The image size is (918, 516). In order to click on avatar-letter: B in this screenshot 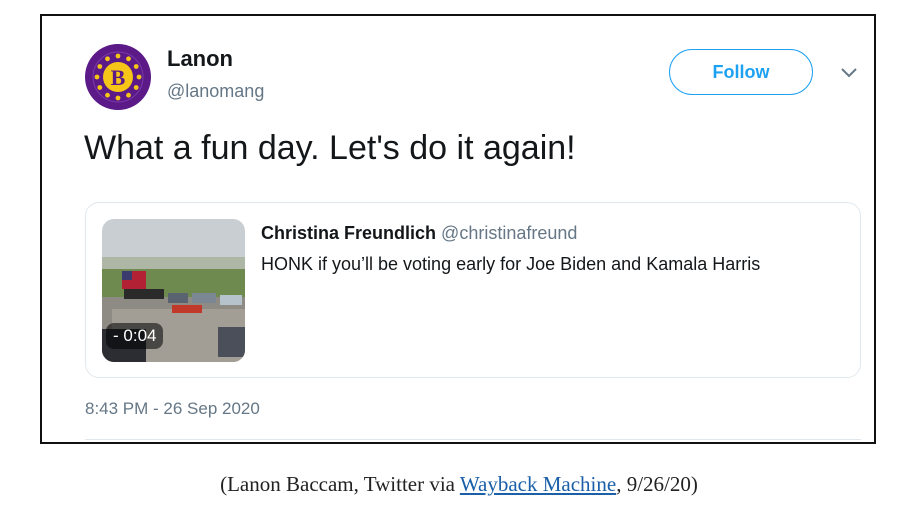, I will do `click(118, 77)`.